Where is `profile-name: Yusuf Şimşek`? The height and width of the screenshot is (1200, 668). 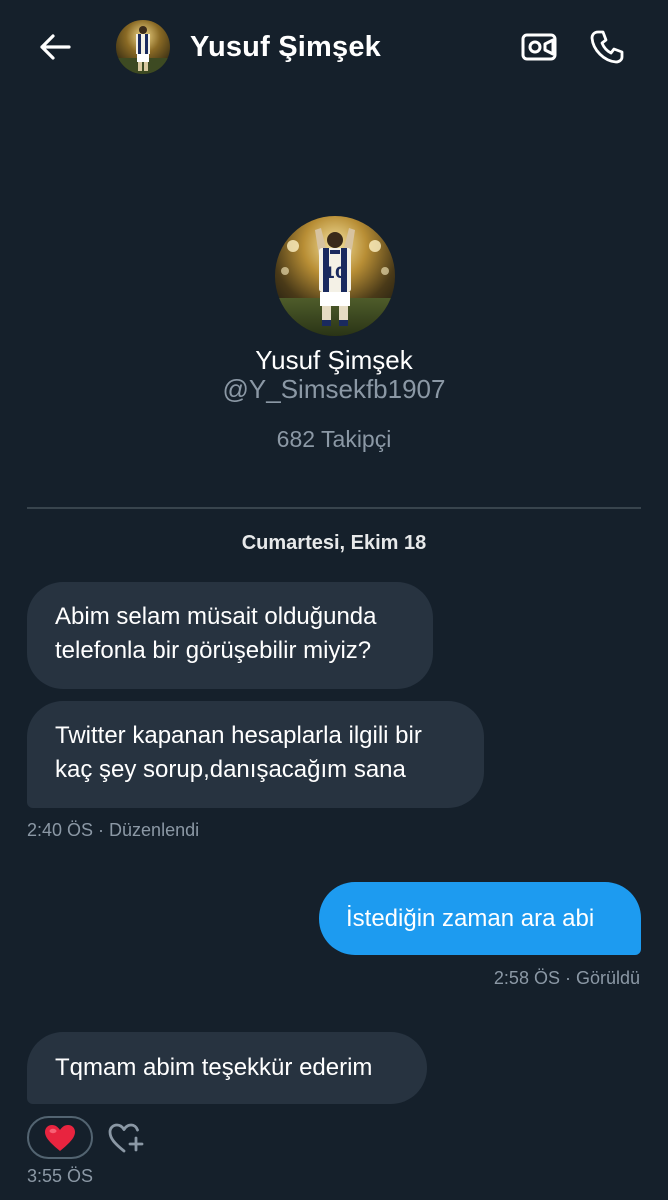 profile-name: Yusuf Şimşek is located at coordinates (334, 360).